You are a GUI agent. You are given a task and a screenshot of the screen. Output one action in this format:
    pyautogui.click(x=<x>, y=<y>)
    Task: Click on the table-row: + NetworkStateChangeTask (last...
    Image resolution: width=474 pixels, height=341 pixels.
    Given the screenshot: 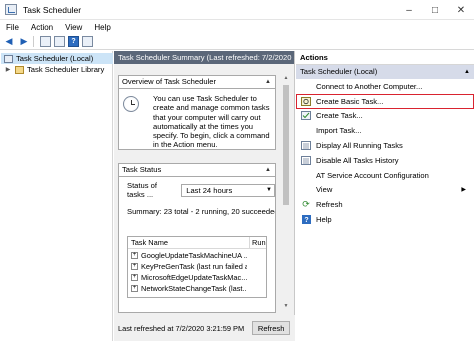 What is the action you would take?
    pyautogui.click(x=197, y=288)
    